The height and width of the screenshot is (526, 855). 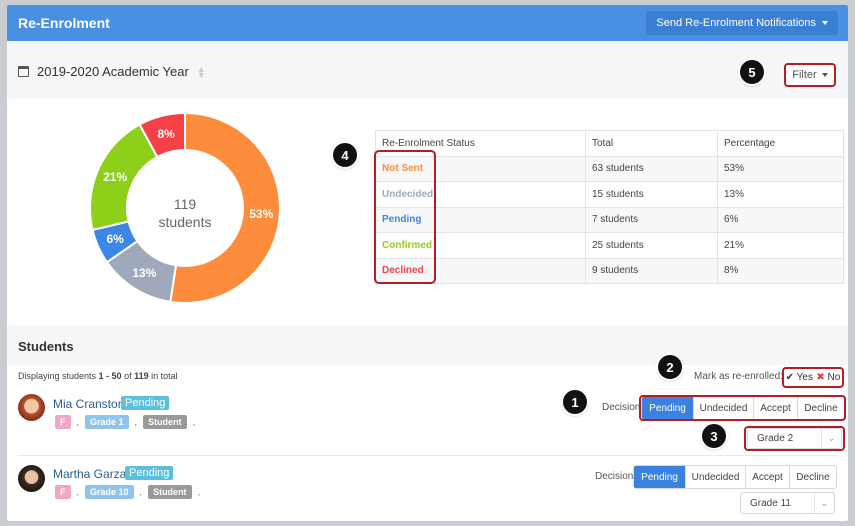 I want to click on displaying-prefix: Displaying students, so click(x=58, y=376).